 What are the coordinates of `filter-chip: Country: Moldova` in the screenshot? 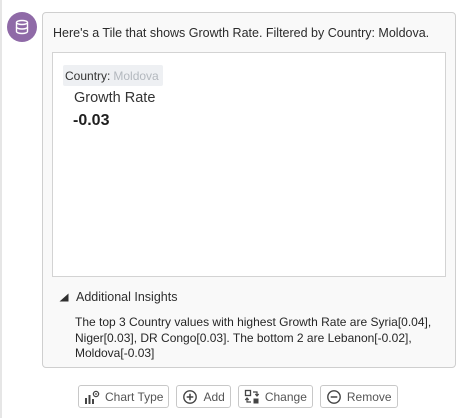 It's located at (113, 75).